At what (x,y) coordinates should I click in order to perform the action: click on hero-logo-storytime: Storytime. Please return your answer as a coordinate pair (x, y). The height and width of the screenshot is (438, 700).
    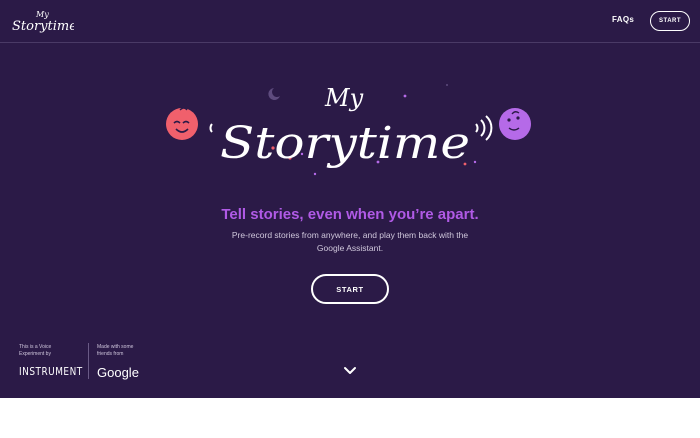
    Looking at the image, I should click on (345, 143).